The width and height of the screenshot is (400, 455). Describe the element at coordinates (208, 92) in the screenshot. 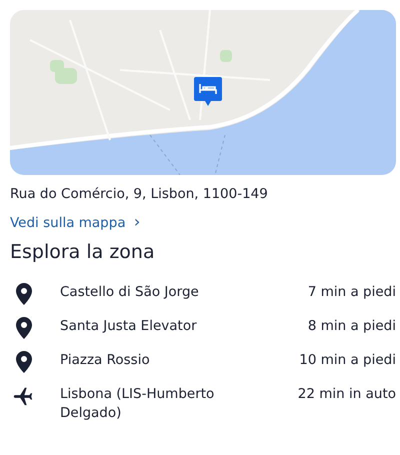

I see `hotel-marker-icon` at that location.